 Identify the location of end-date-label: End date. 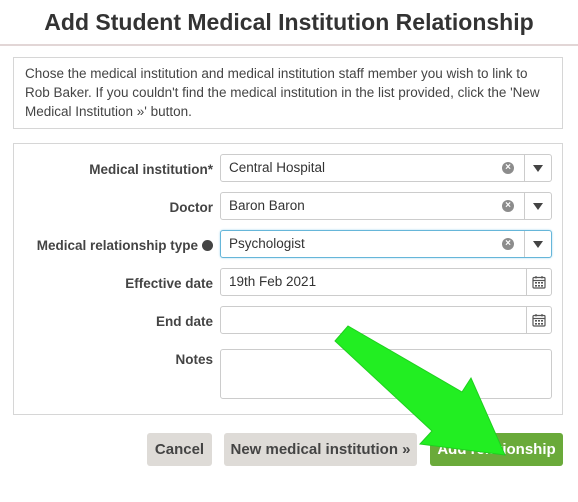
(184, 321).